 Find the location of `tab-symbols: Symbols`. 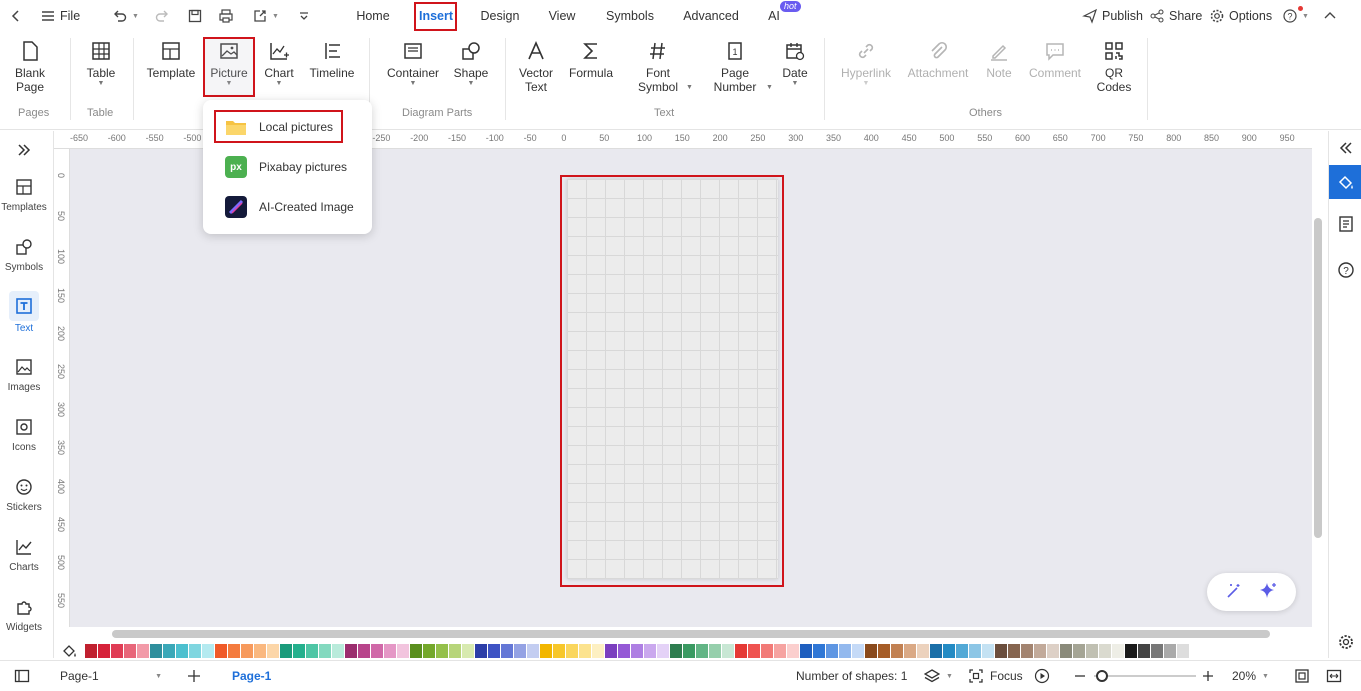

tab-symbols: Symbols is located at coordinates (630, 16).